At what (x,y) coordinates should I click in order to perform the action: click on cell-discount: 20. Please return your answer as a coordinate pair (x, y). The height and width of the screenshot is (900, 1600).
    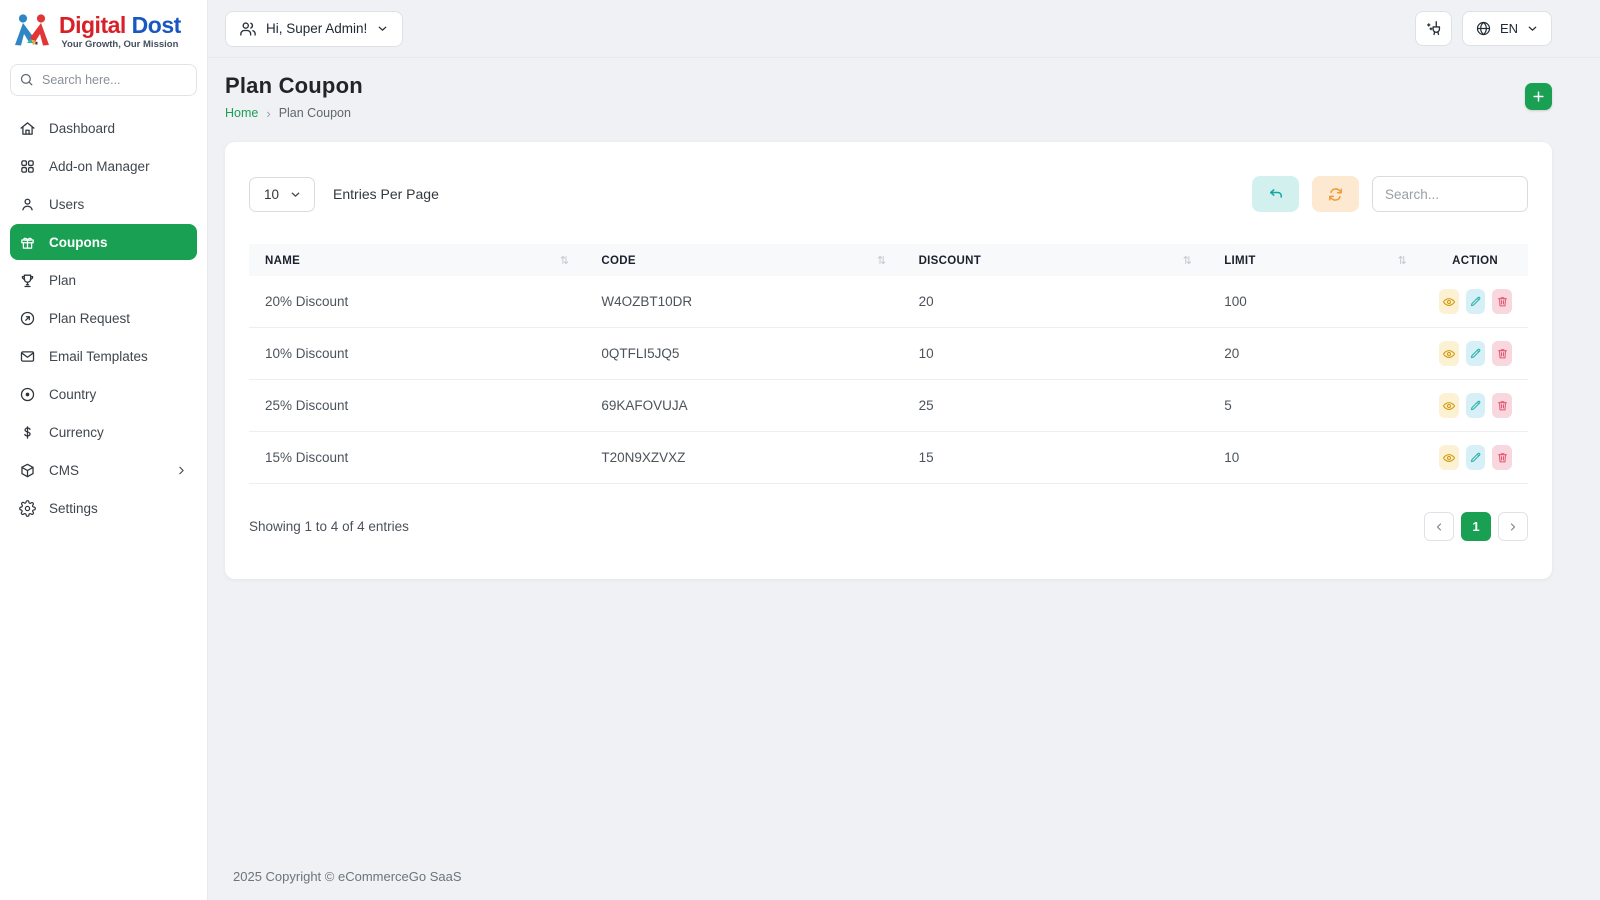
    Looking at the image, I should click on (1055, 302).